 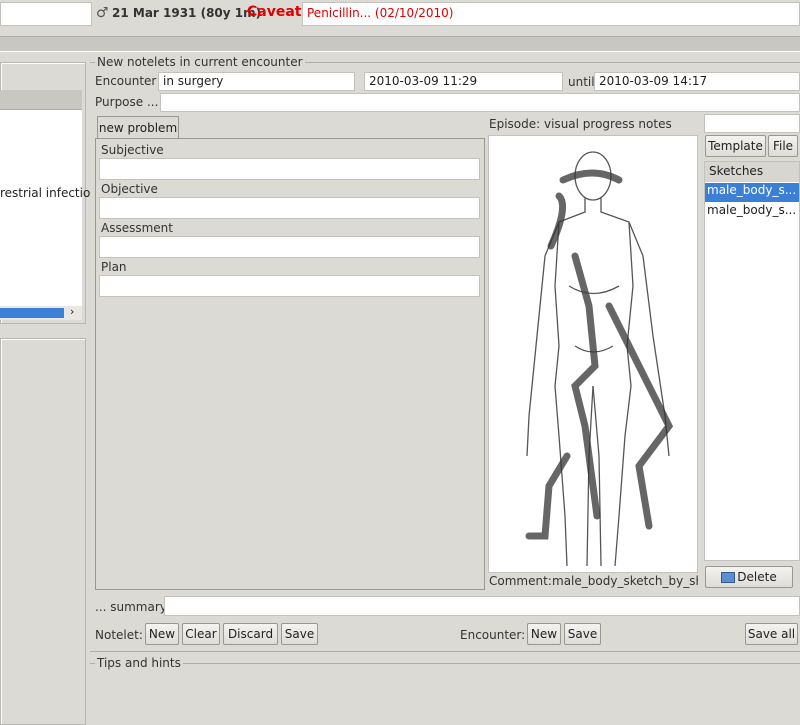 What do you see at coordinates (482, 606) in the screenshot?
I see `summary-field` at bounding box center [482, 606].